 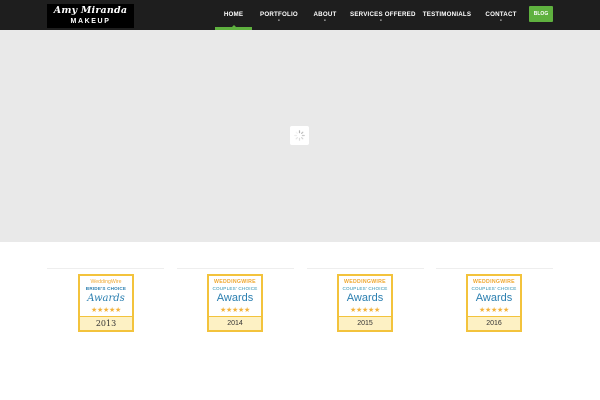 I want to click on nav-item-label: TESTIMONIALS, so click(x=447, y=14).